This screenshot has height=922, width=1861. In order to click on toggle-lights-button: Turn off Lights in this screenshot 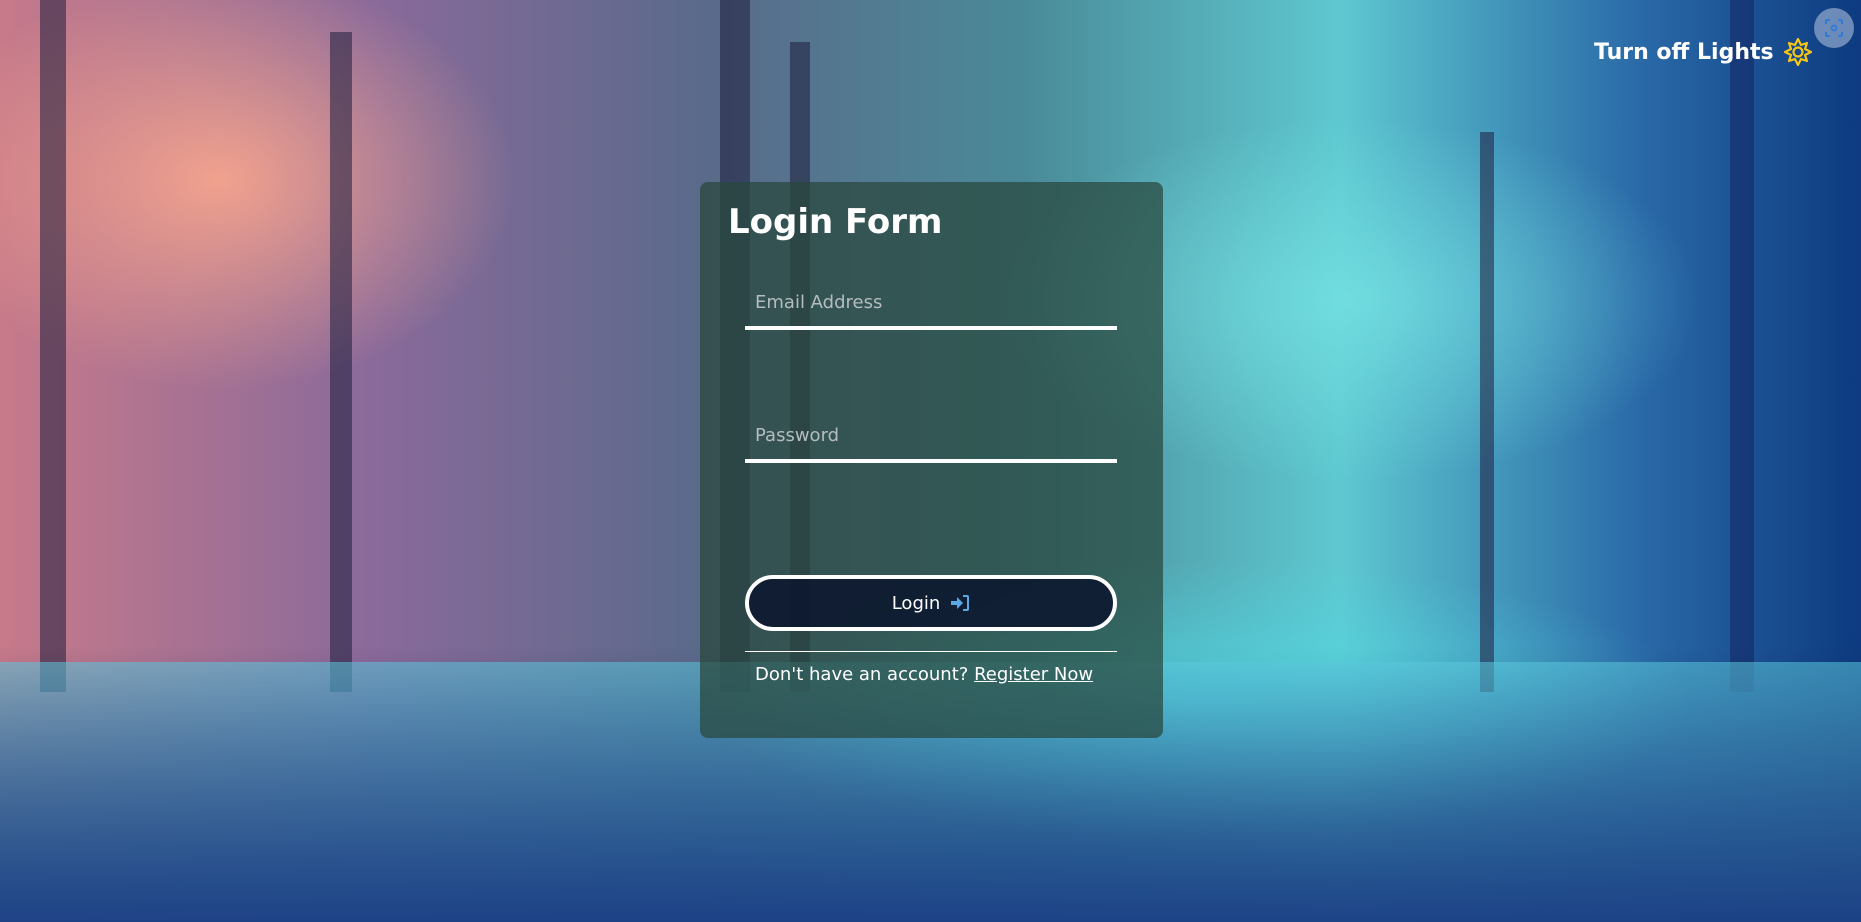, I will do `click(1703, 52)`.